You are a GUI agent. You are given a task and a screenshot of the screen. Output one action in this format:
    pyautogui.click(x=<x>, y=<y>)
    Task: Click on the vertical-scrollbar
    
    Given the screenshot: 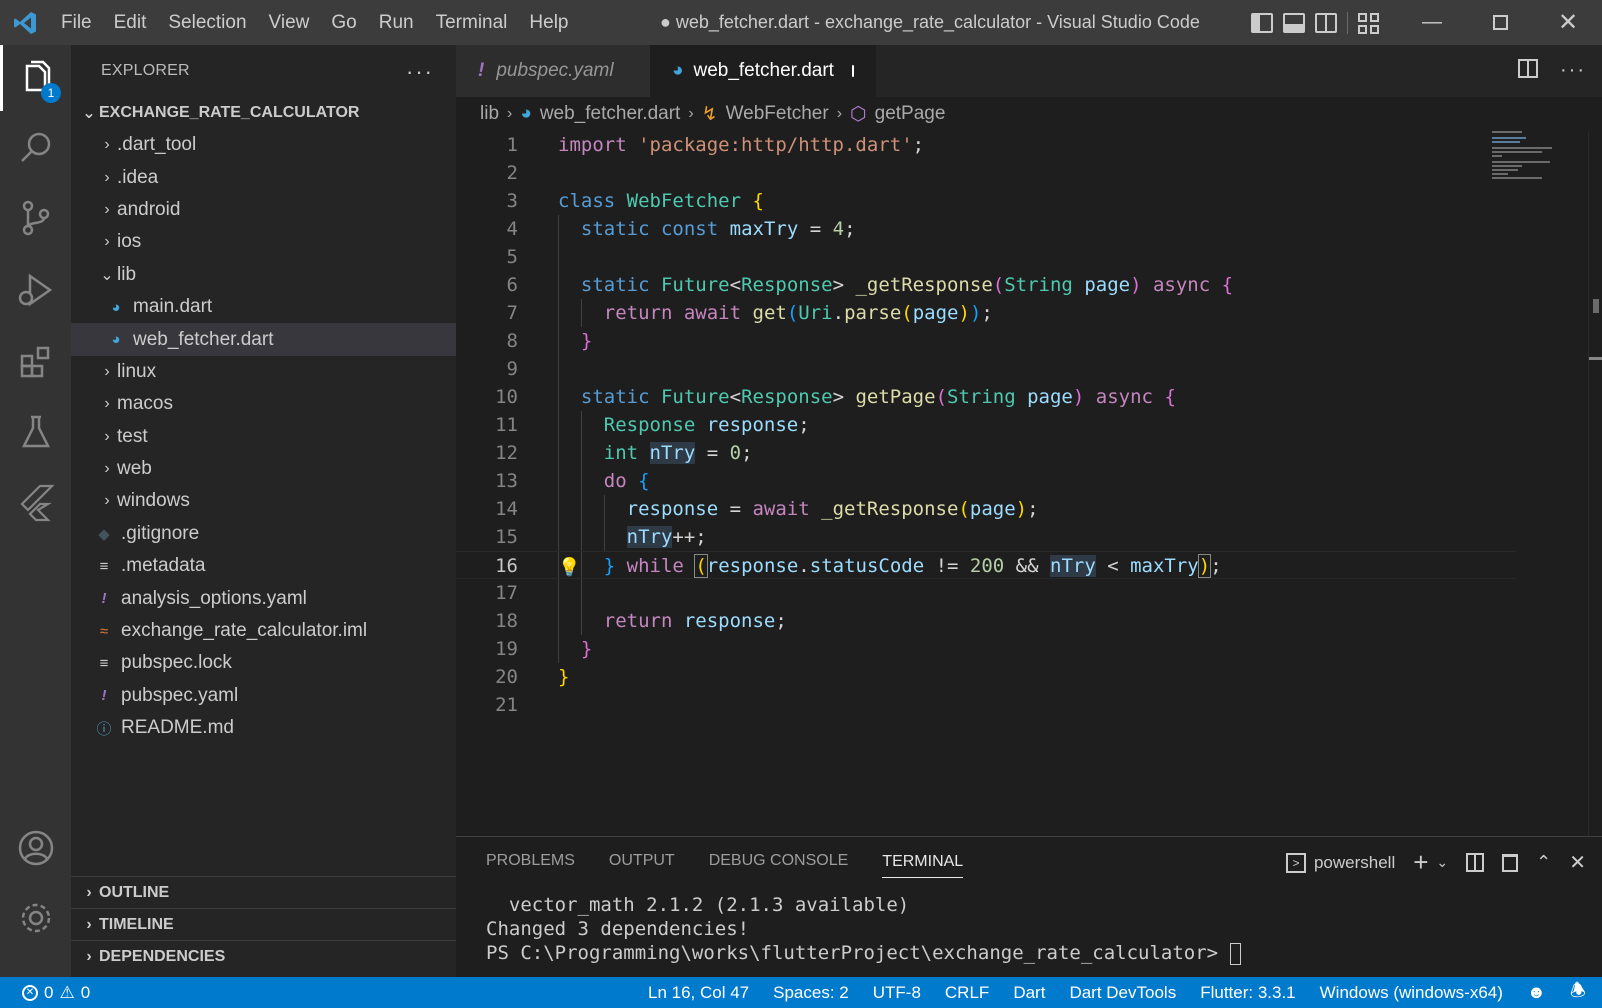 What is the action you would take?
    pyautogui.click(x=1595, y=483)
    